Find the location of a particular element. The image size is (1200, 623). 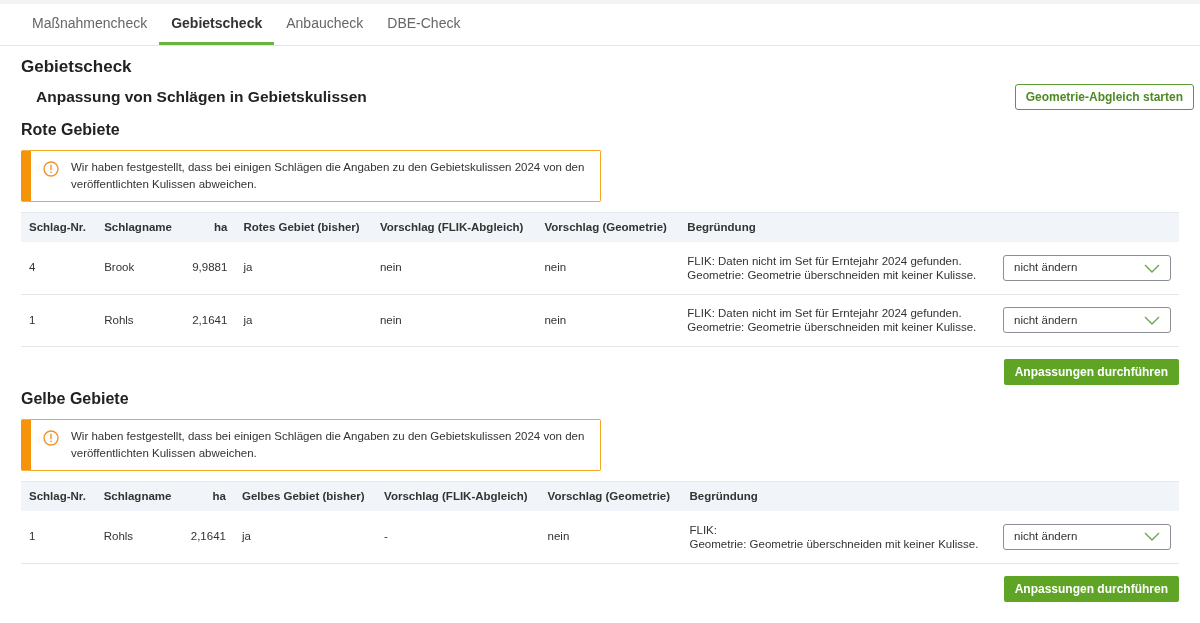

tab: Gebietscheck is located at coordinates (217, 24).